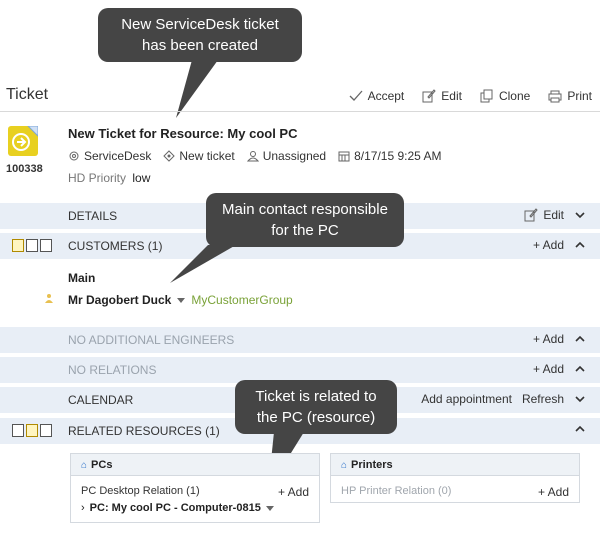  Describe the element at coordinates (300, 96) in the screenshot. I see `ticket-header: Ticket Accept Edit Clone Print` at that location.